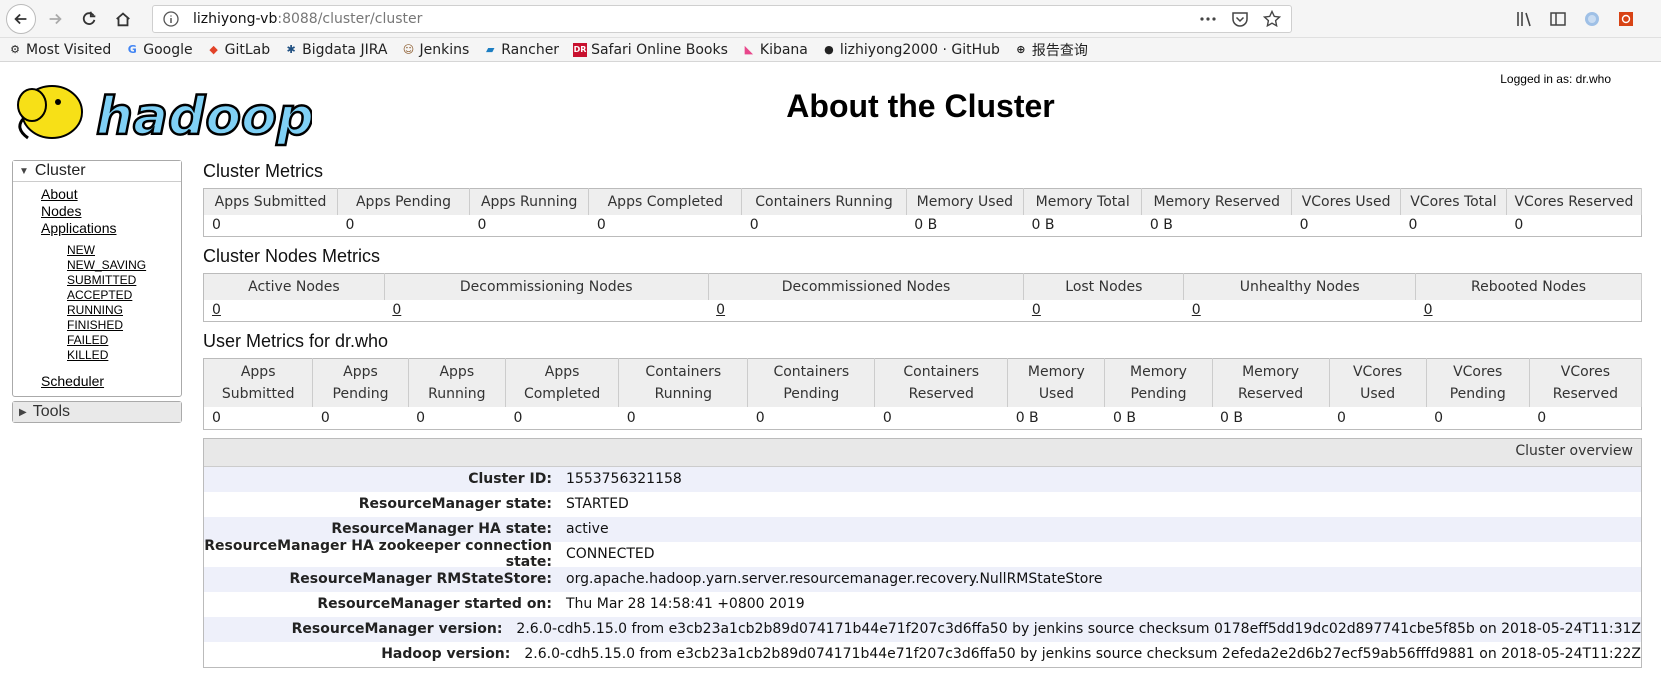 The width and height of the screenshot is (1661, 684). I want to click on column-header: VCores Pending, so click(1478, 382).